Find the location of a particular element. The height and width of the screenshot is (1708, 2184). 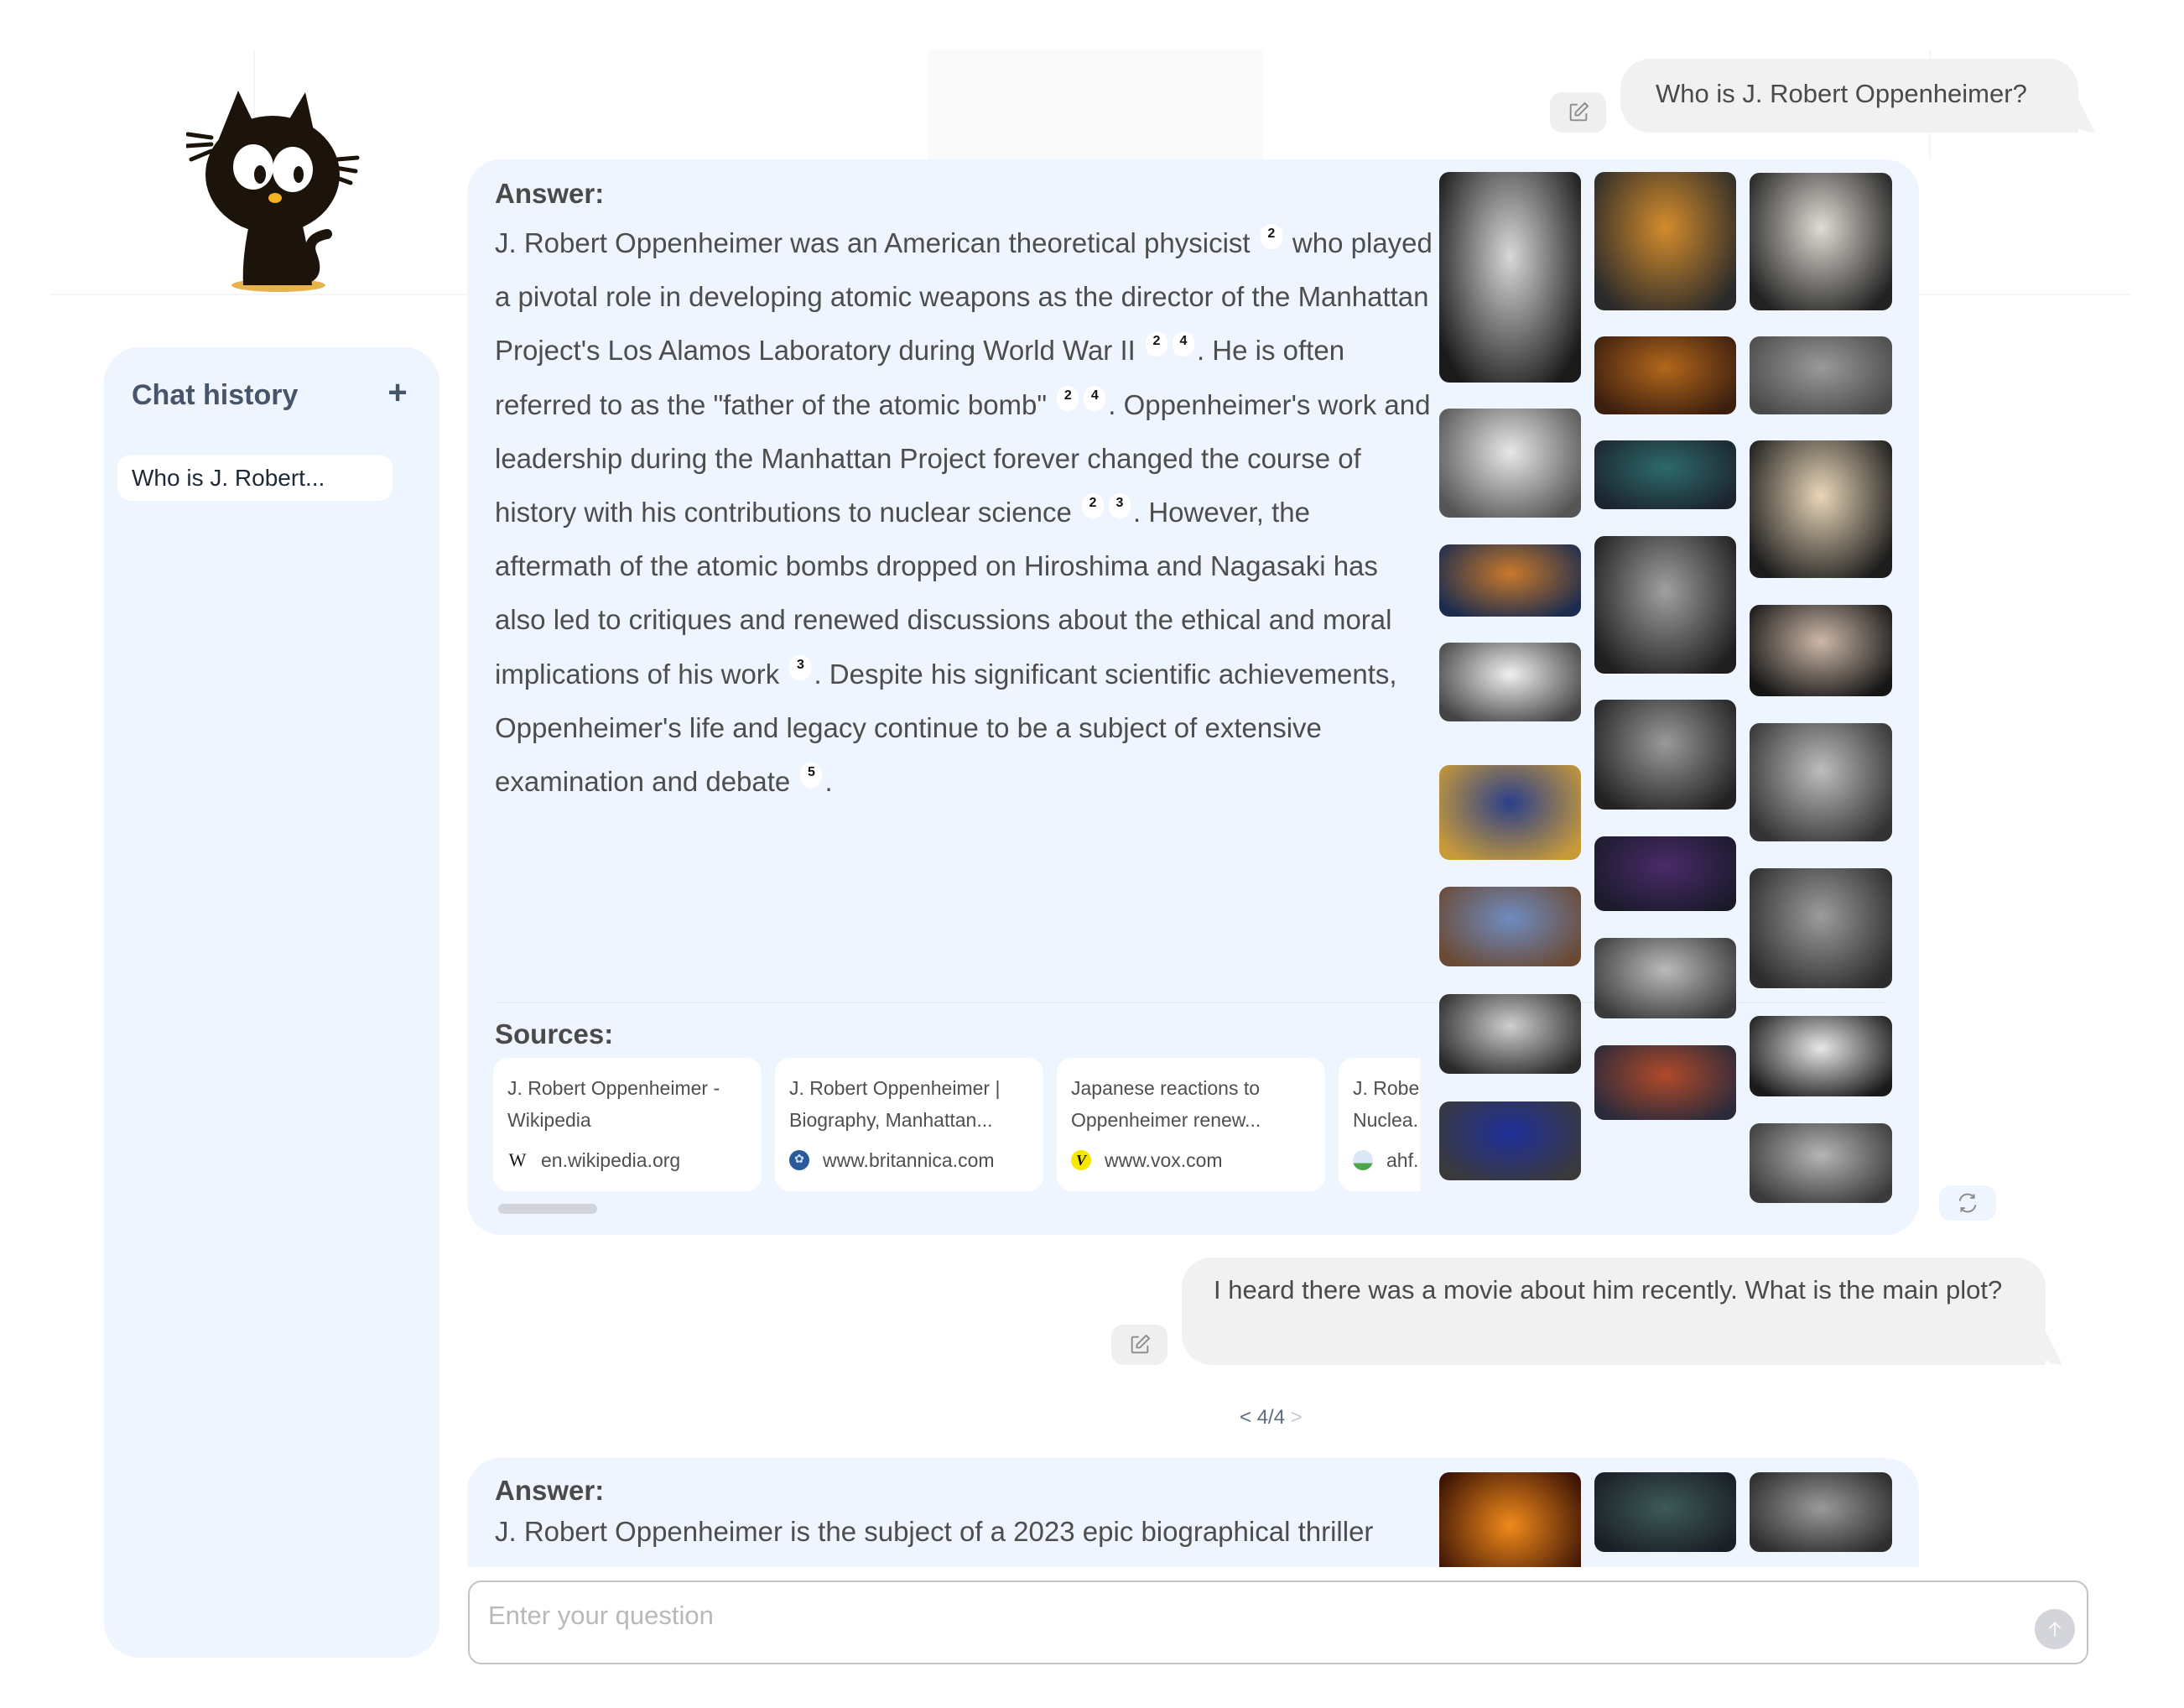

pager-current: 4/4 is located at coordinates (1271, 1417).